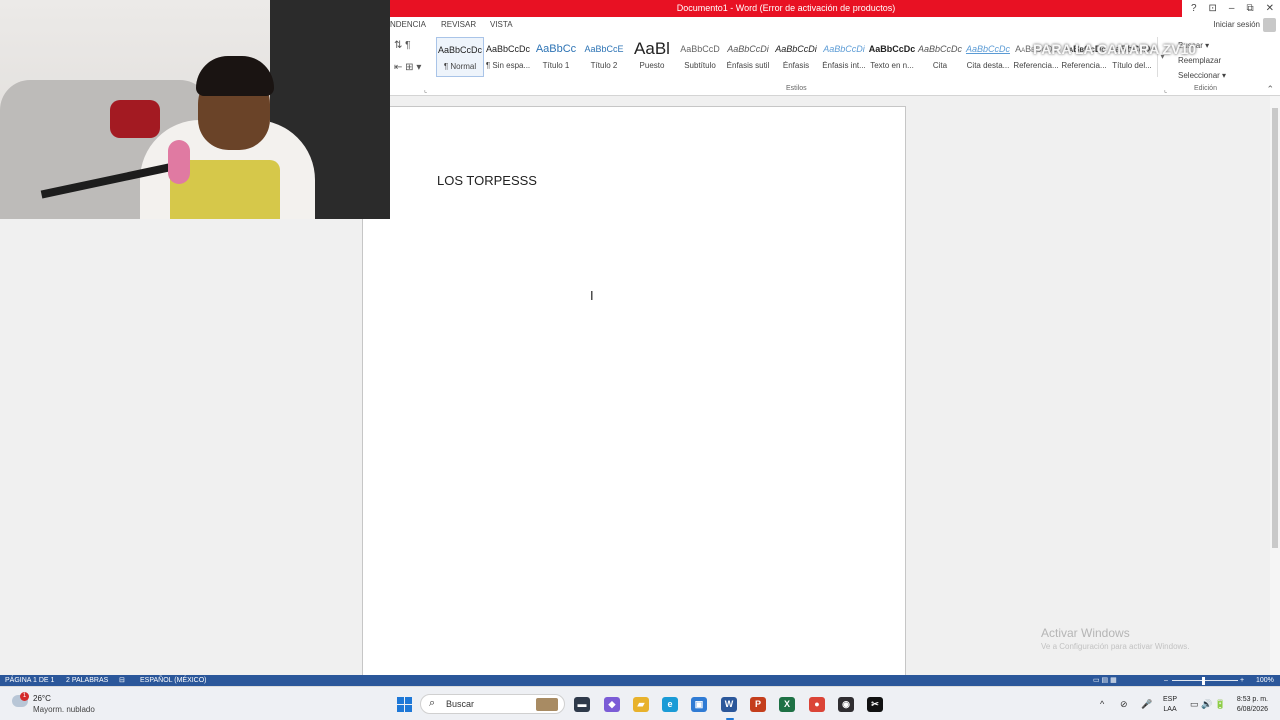 This screenshot has height=720, width=1280. I want to click on style-enfasis: AaBbCcDi Énfasis, so click(796, 57).